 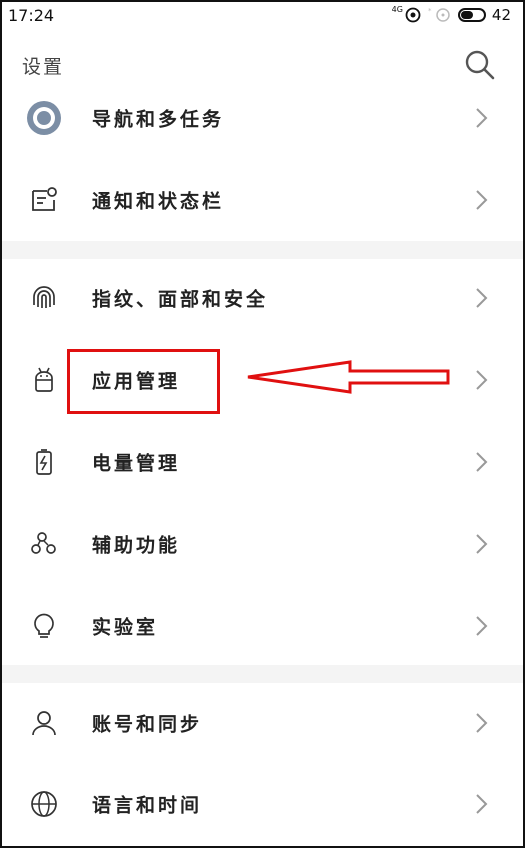 I want to click on settings-item-label: 语言和时间, so click(x=147, y=805).